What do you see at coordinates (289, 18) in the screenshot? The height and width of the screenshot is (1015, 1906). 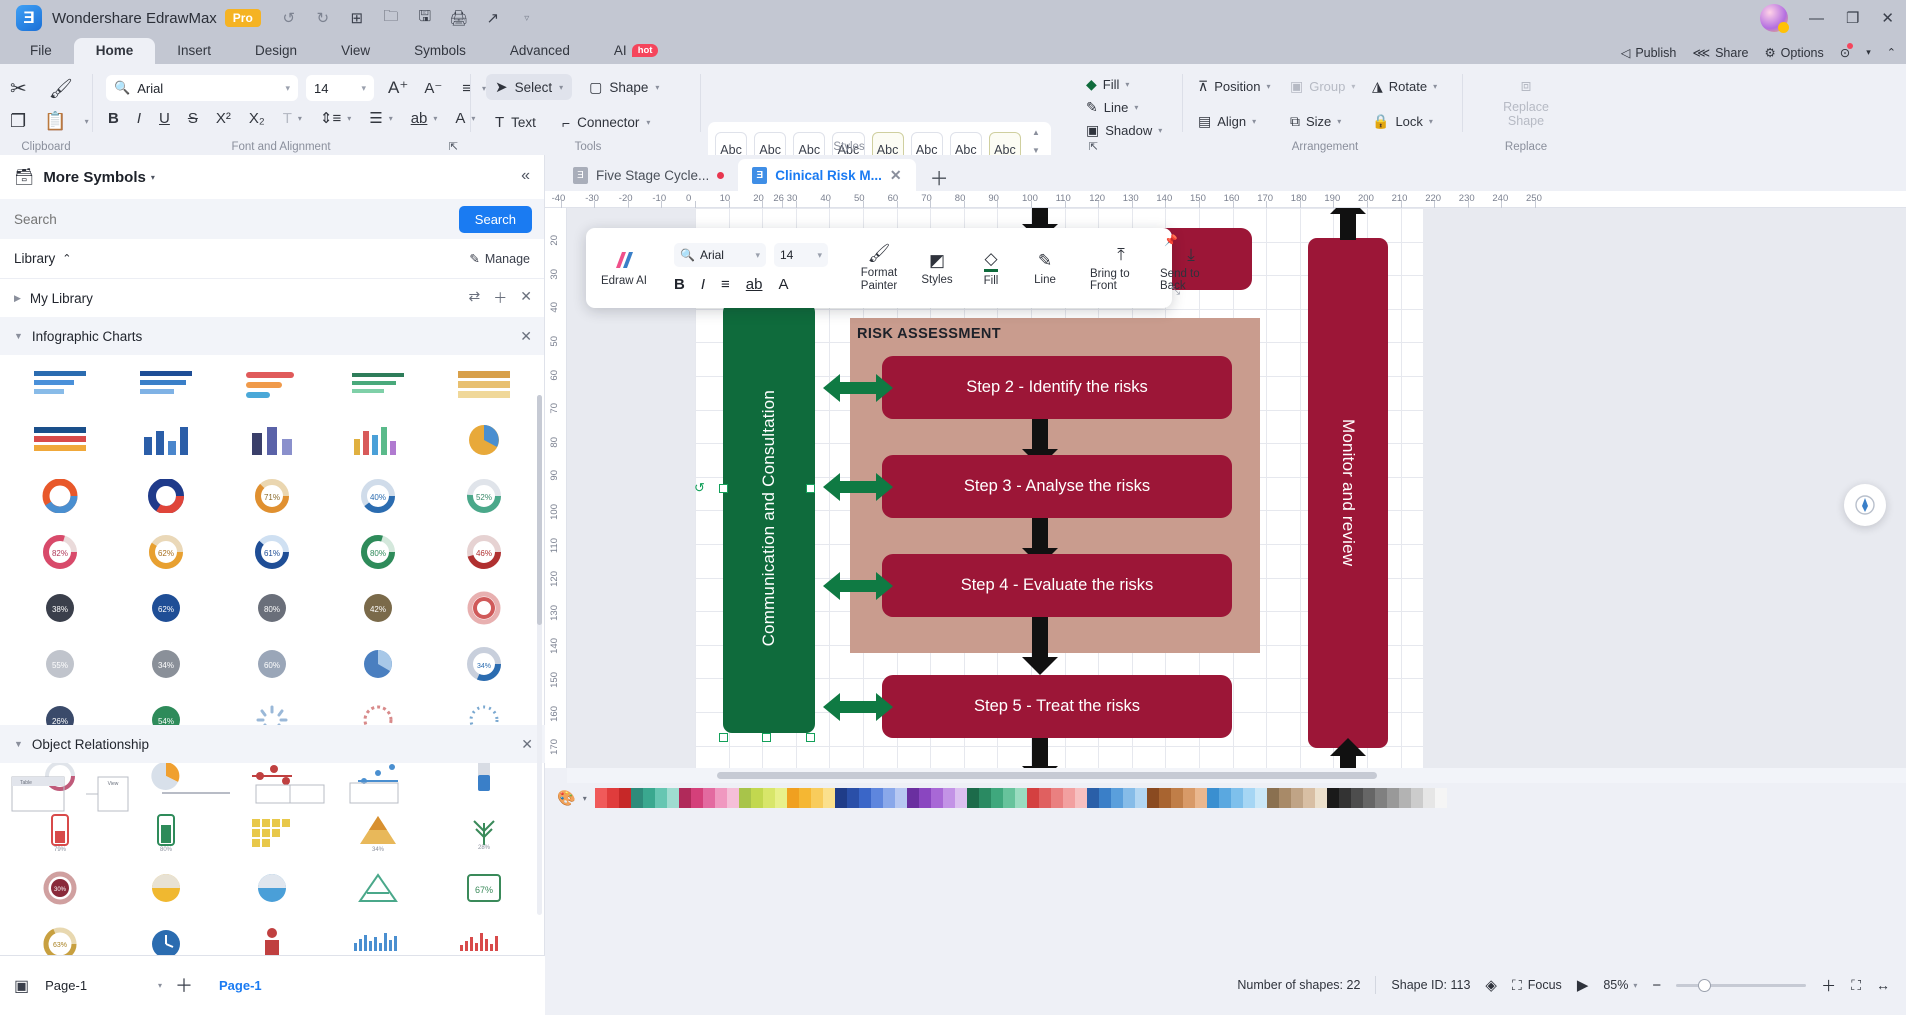 I see `undo-icon: ↺` at bounding box center [289, 18].